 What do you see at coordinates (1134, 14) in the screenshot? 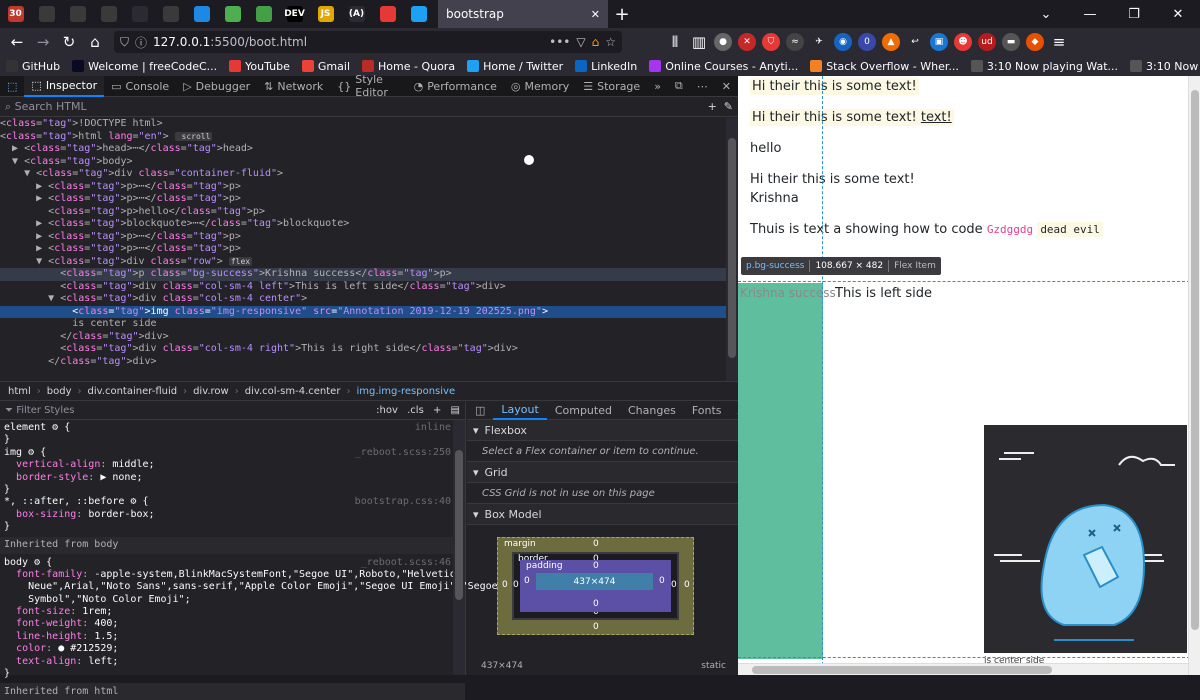
I see `restore-icon: ❐` at bounding box center [1134, 14].